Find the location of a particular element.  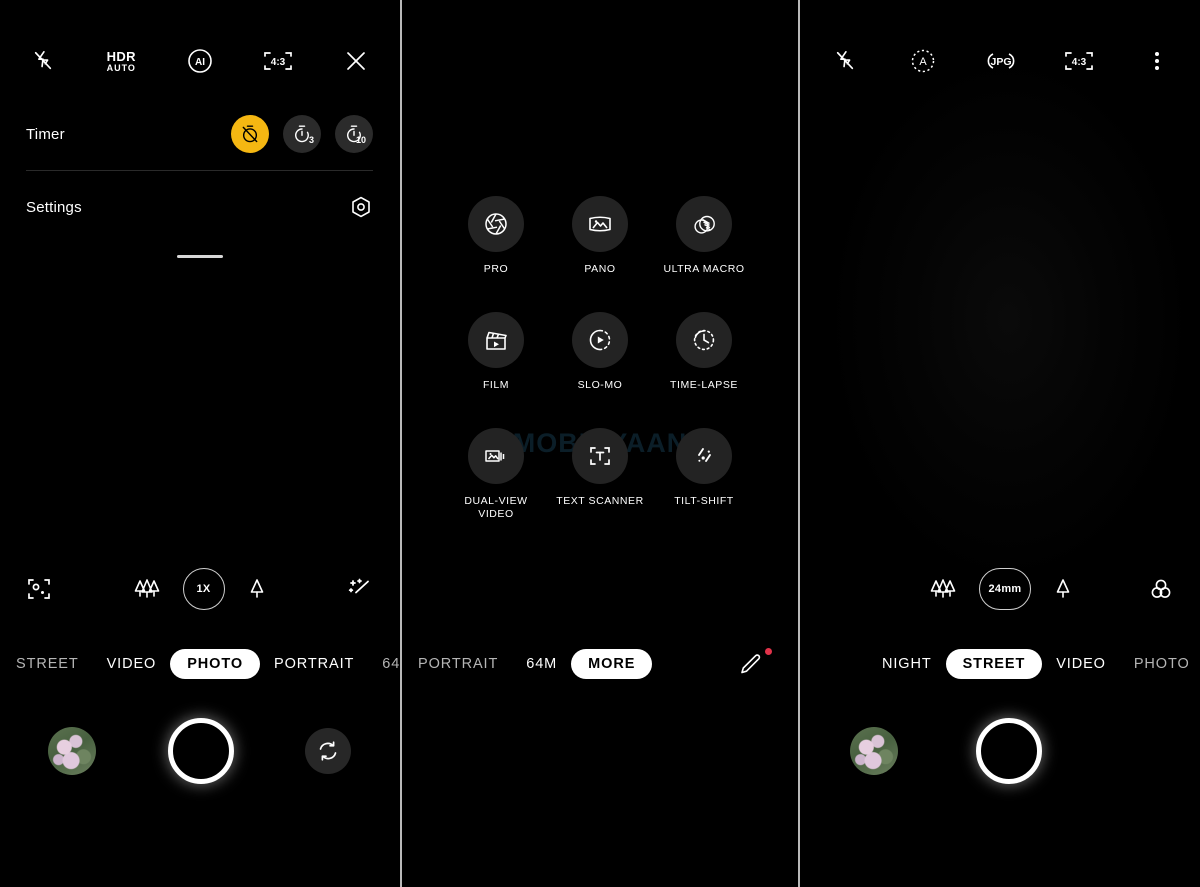

mode-tile-dual-view-video: DUAL-VIEW VIDEO is located at coordinates (496, 474).